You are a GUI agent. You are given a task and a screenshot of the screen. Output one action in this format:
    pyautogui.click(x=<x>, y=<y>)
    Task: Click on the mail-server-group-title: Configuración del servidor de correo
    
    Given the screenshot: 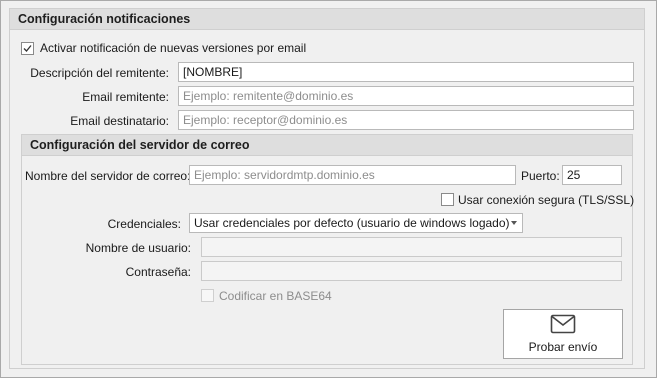 What is the action you would take?
    pyautogui.click(x=140, y=145)
    